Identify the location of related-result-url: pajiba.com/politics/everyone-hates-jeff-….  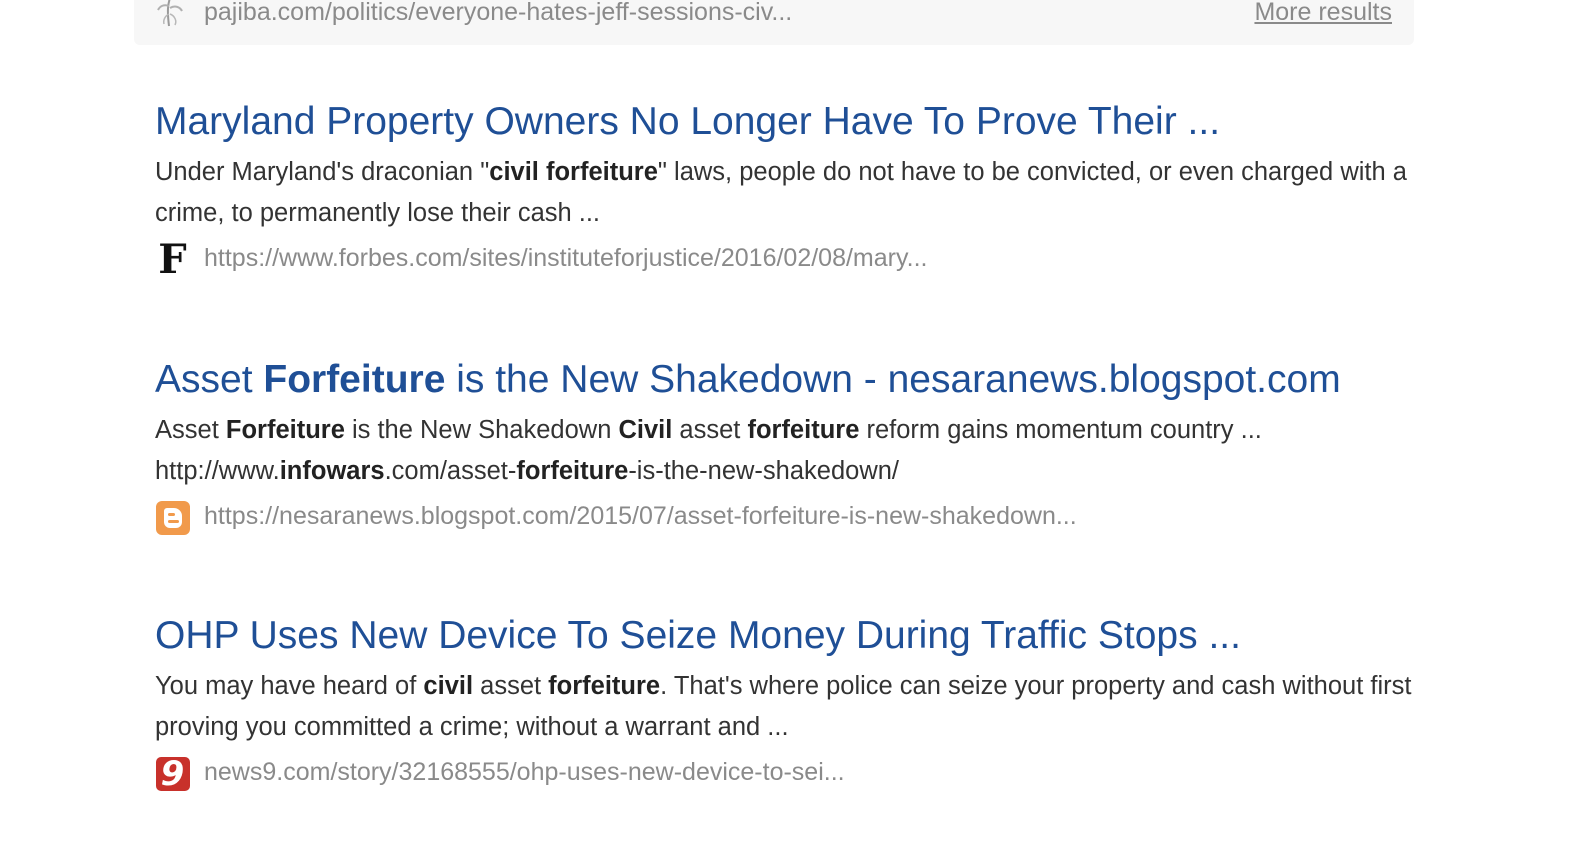
(498, 13).